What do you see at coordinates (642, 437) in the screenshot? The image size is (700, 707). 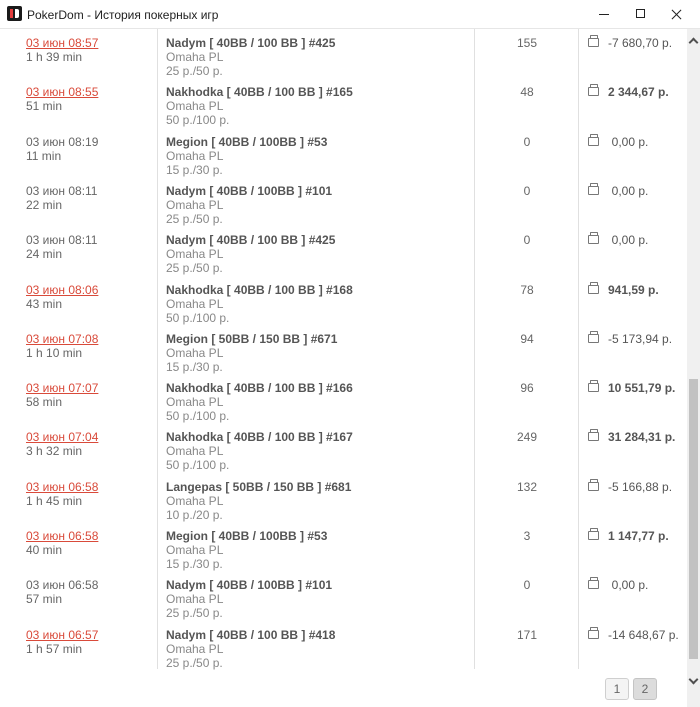 I see `game-result: 31 284,31 р.` at bounding box center [642, 437].